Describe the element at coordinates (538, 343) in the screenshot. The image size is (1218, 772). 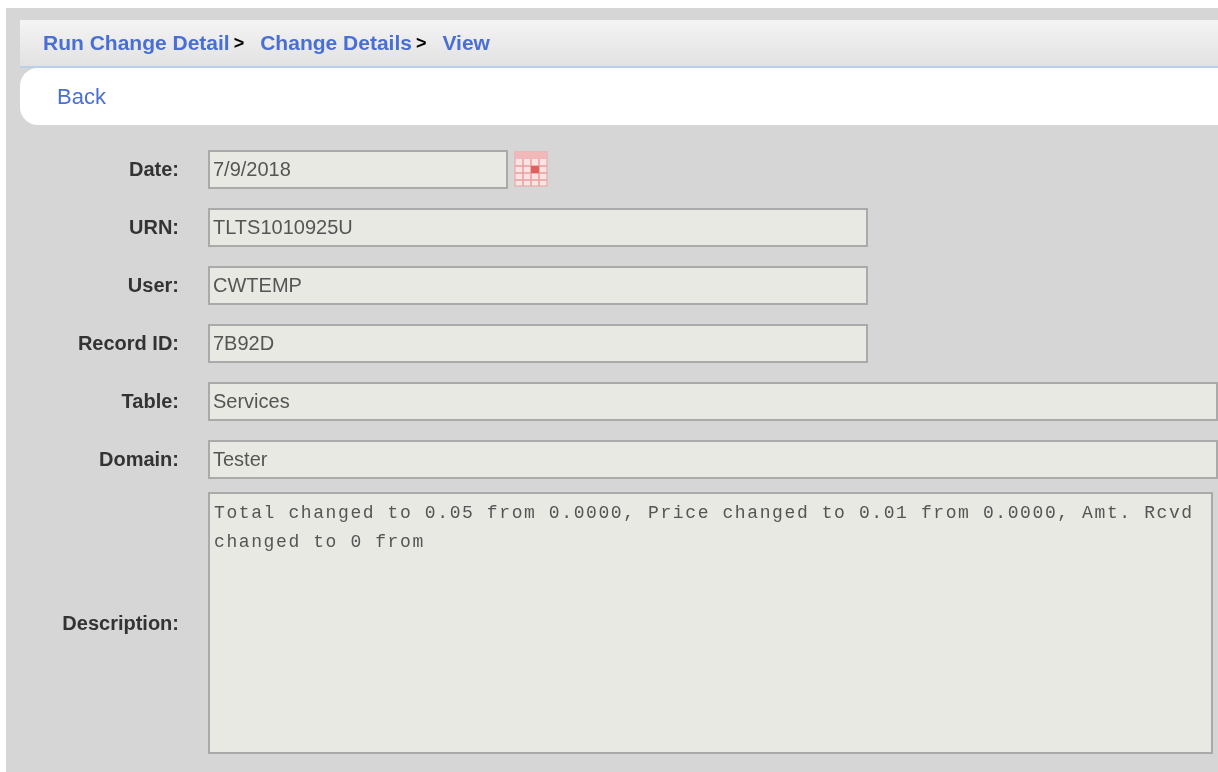
I see `text-field: 7B92D` at that location.